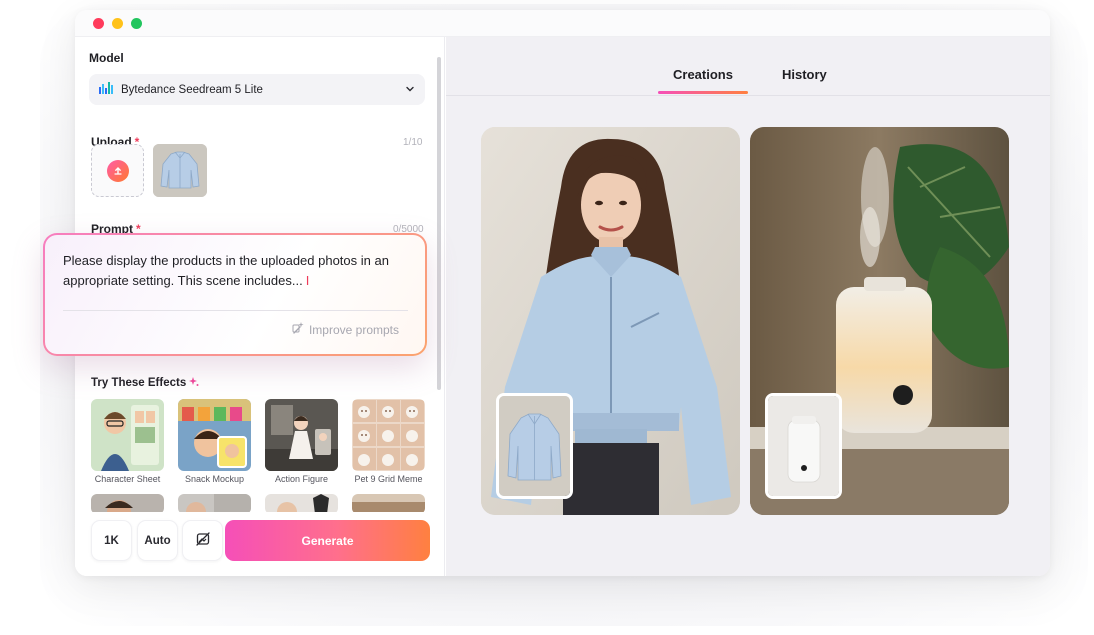 The width and height of the screenshot is (1094, 635). I want to click on resolution-button: 1K, so click(111, 540).